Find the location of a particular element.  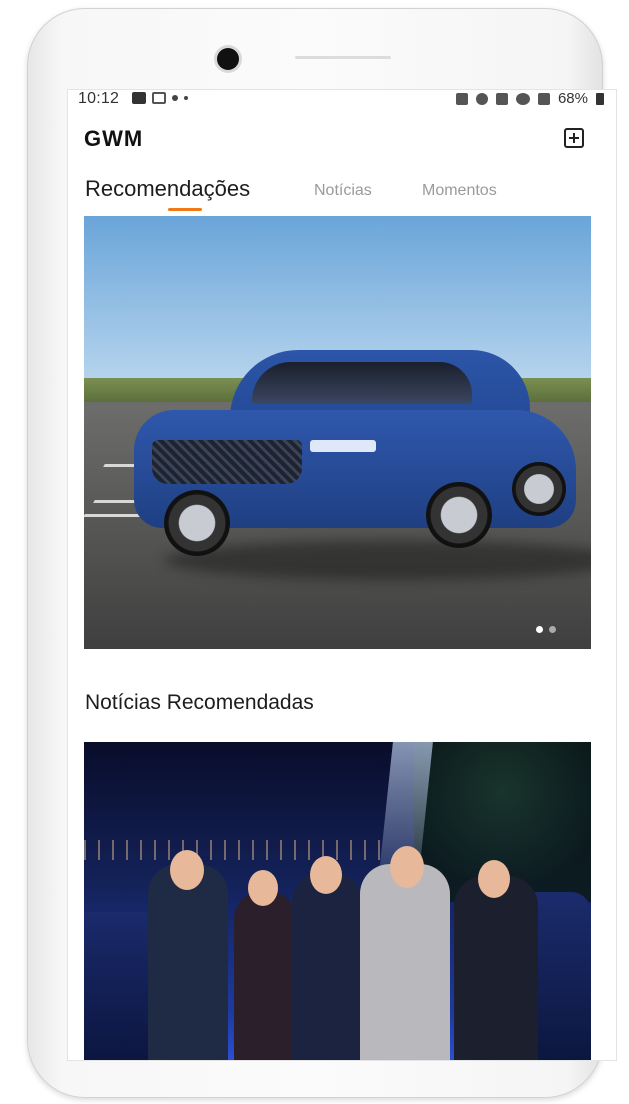

front-camera is located at coordinates (228, 59).